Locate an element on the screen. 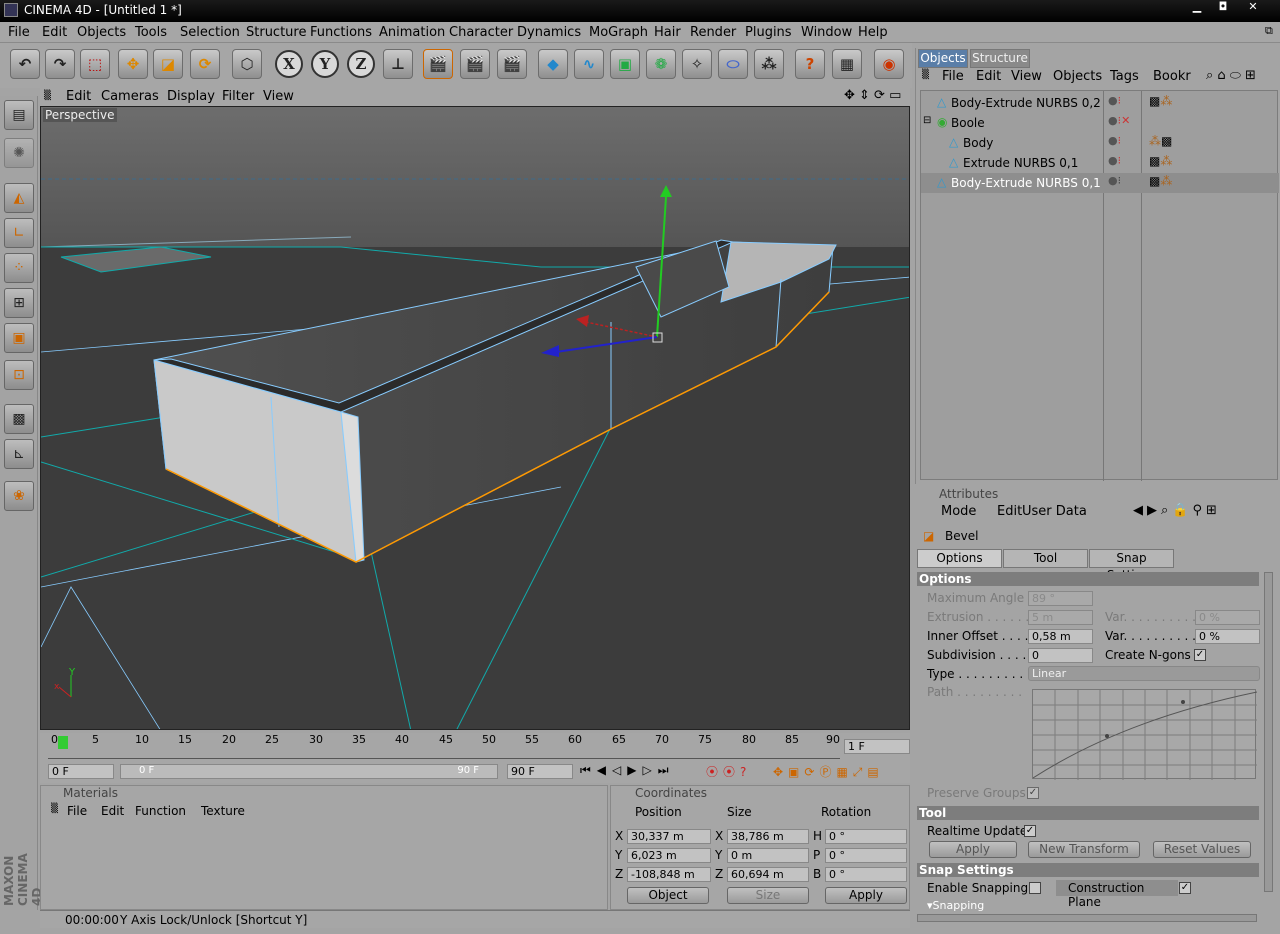 The height and width of the screenshot is (934, 1280). reset-values-button: Reset Values is located at coordinates (1202, 849).